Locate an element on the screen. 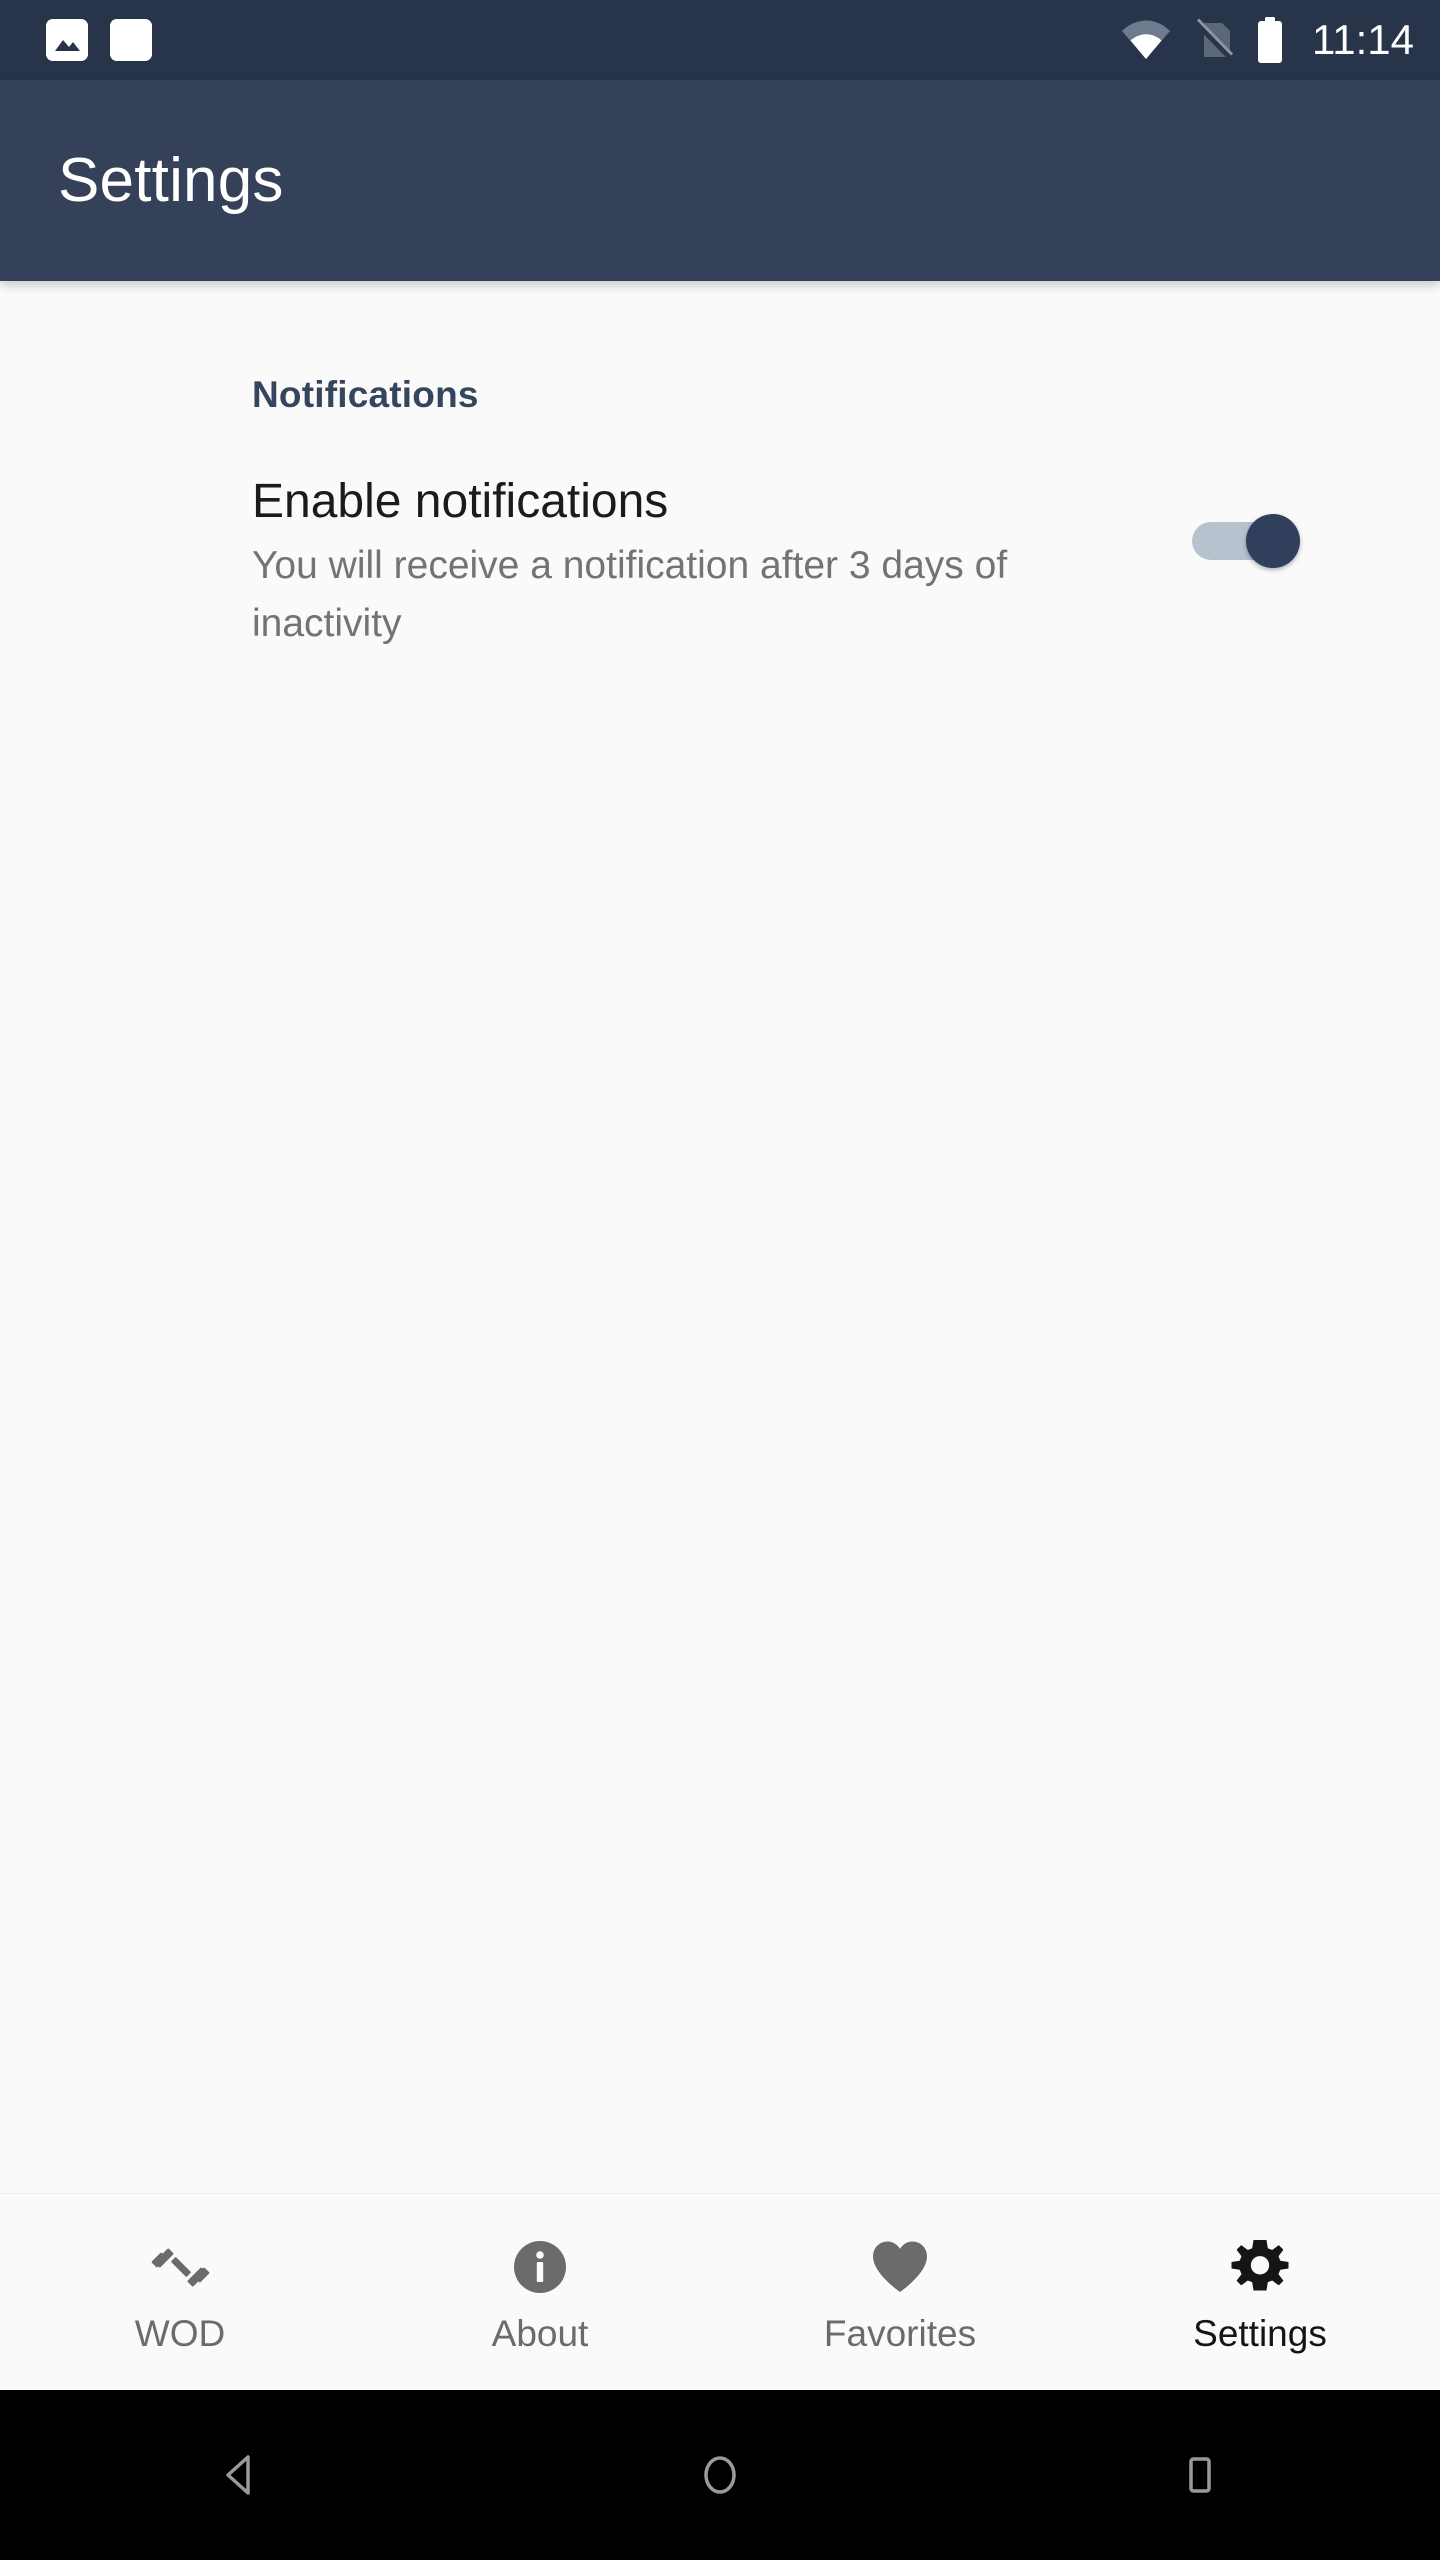 The width and height of the screenshot is (1440, 2560). nav-tab-label: Favorites is located at coordinates (900, 2333).